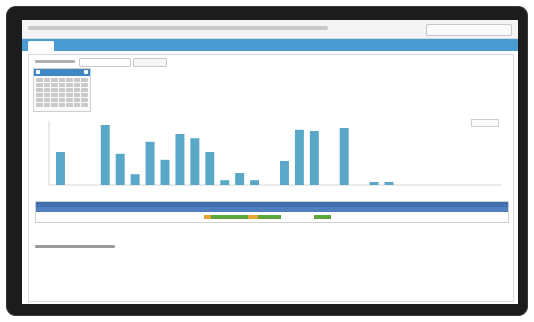 The width and height of the screenshot is (534, 322). What do you see at coordinates (178, 28) in the screenshot?
I see `breadcrumb` at bounding box center [178, 28].